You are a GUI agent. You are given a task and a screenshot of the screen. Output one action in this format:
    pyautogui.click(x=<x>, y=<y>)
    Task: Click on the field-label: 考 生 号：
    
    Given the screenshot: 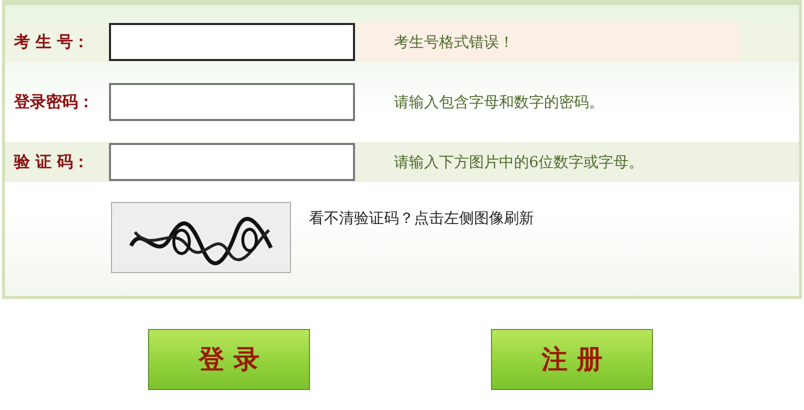 What is the action you would take?
    pyautogui.click(x=51, y=42)
    